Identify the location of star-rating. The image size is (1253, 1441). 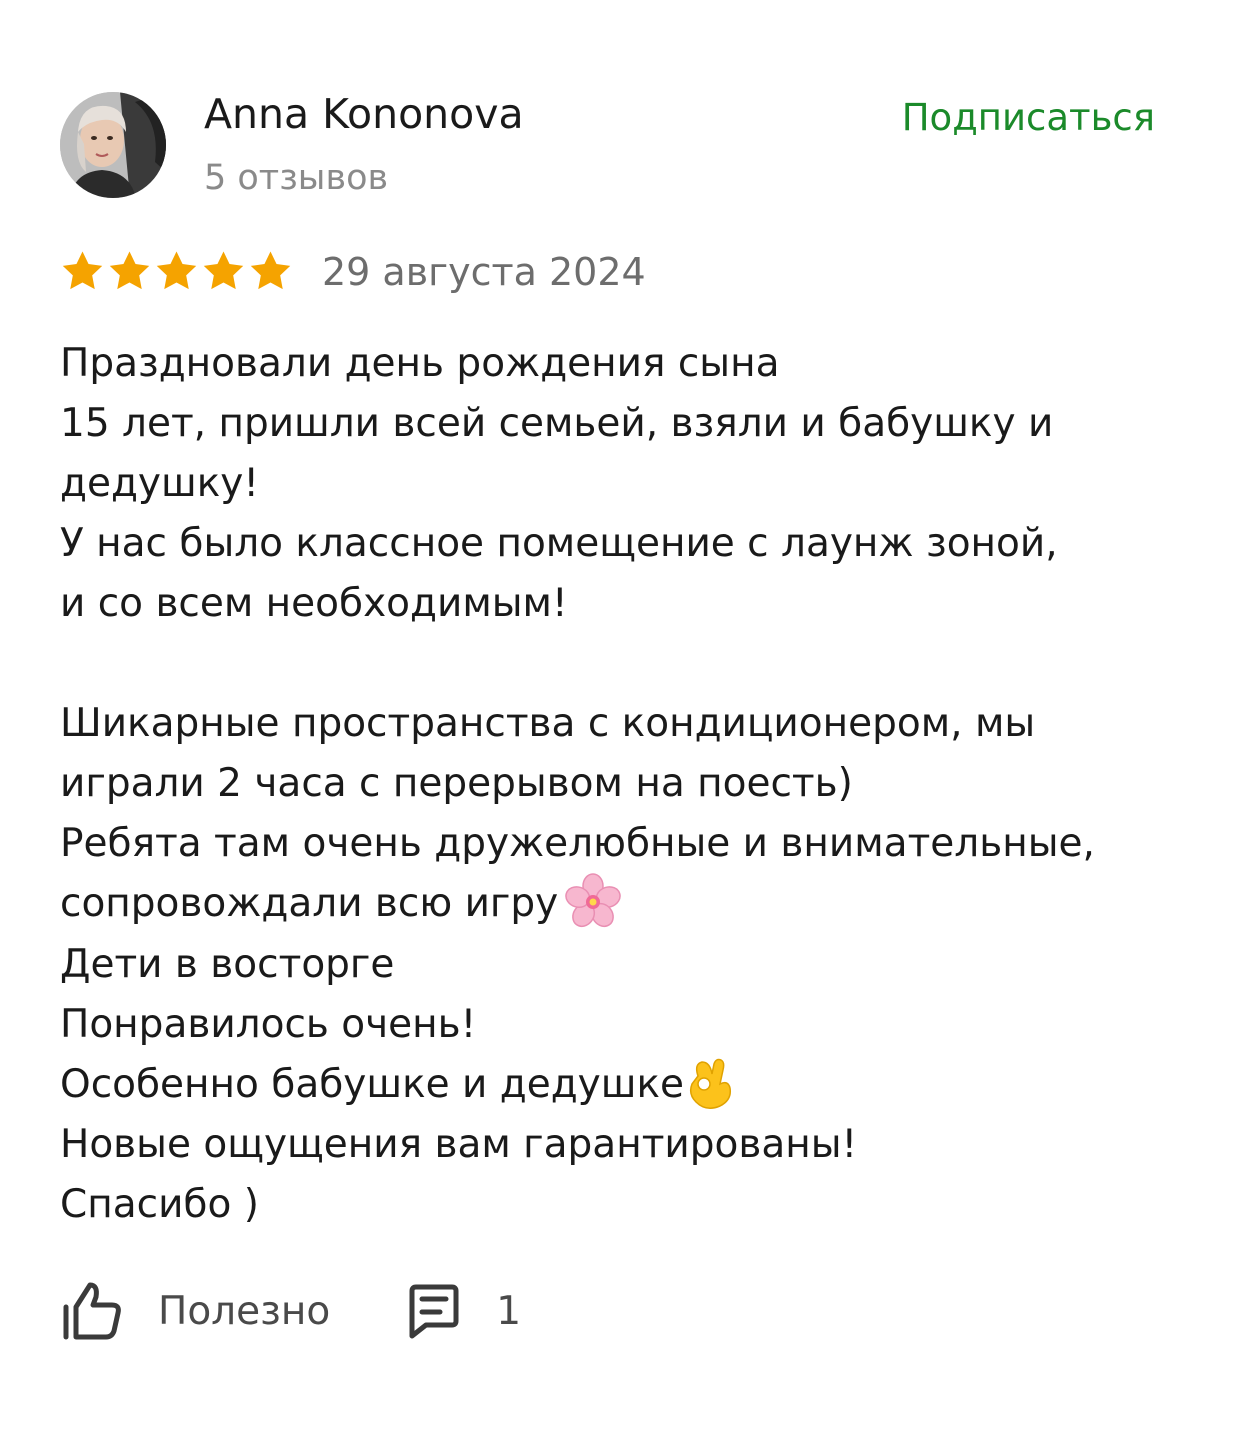
(176, 271).